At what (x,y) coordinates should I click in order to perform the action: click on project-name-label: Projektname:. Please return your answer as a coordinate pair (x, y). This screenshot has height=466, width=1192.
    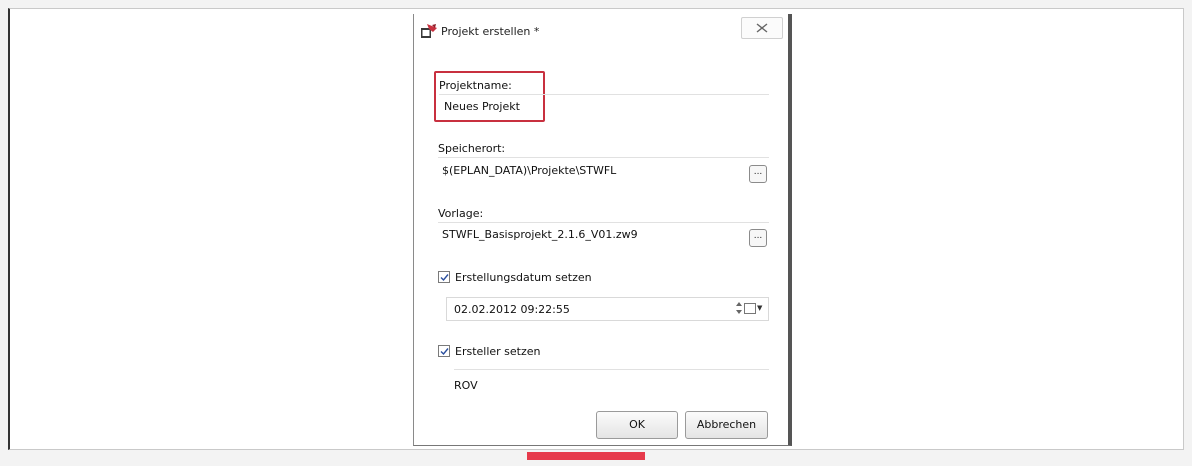
    Looking at the image, I should click on (475, 85).